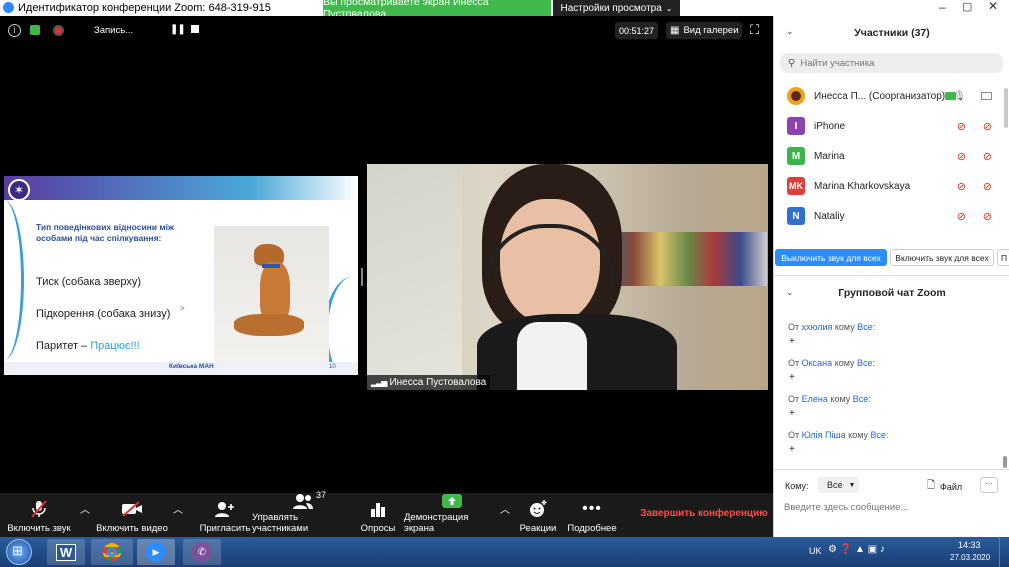 Image resolution: width=1009 pixels, height=567 pixels. What do you see at coordinates (178, 29) in the screenshot?
I see `pause-recording-icon: ❚❚` at bounding box center [178, 29].